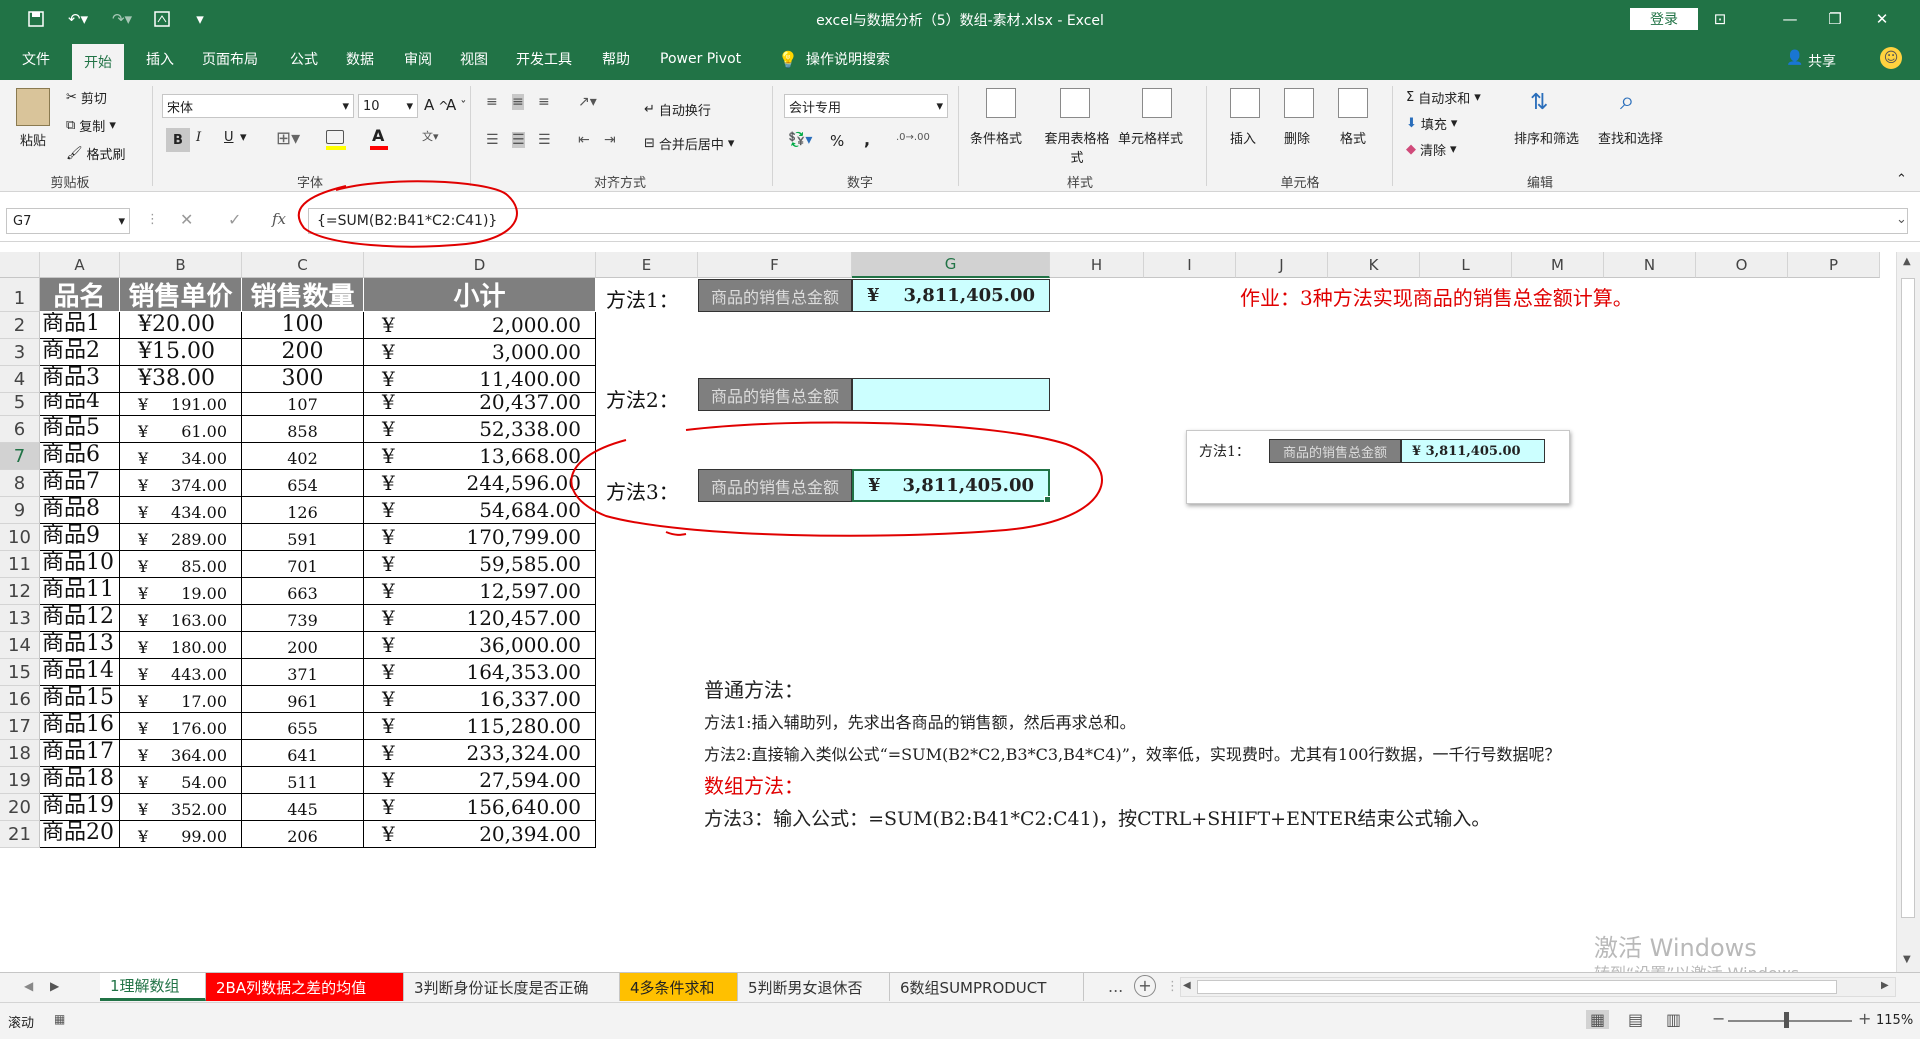 Image resolution: width=1920 pixels, height=1039 pixels. Describe the element at coordinates (1299, 103) in the screenshot. I see `delete-cells-icon` at that location.